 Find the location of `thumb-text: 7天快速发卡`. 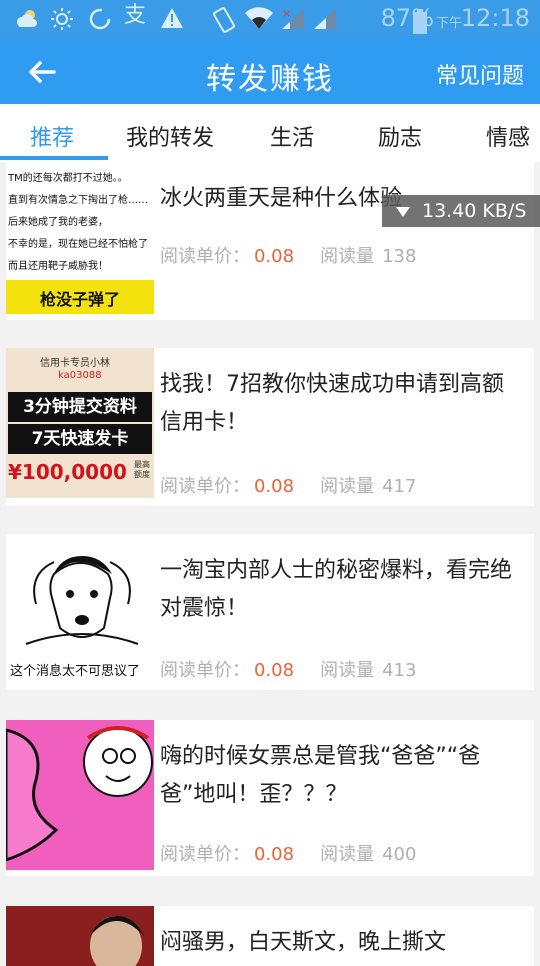

thumb-text: 7天快速发卡 is located at coordinates (80, 439).